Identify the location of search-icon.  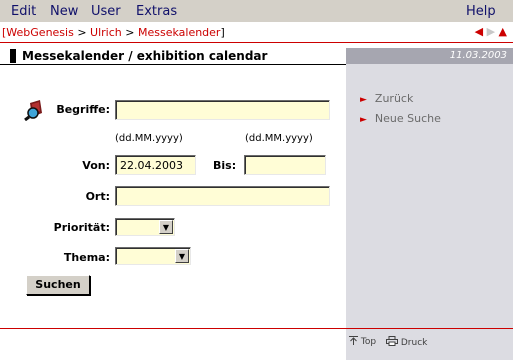
(36, 110).